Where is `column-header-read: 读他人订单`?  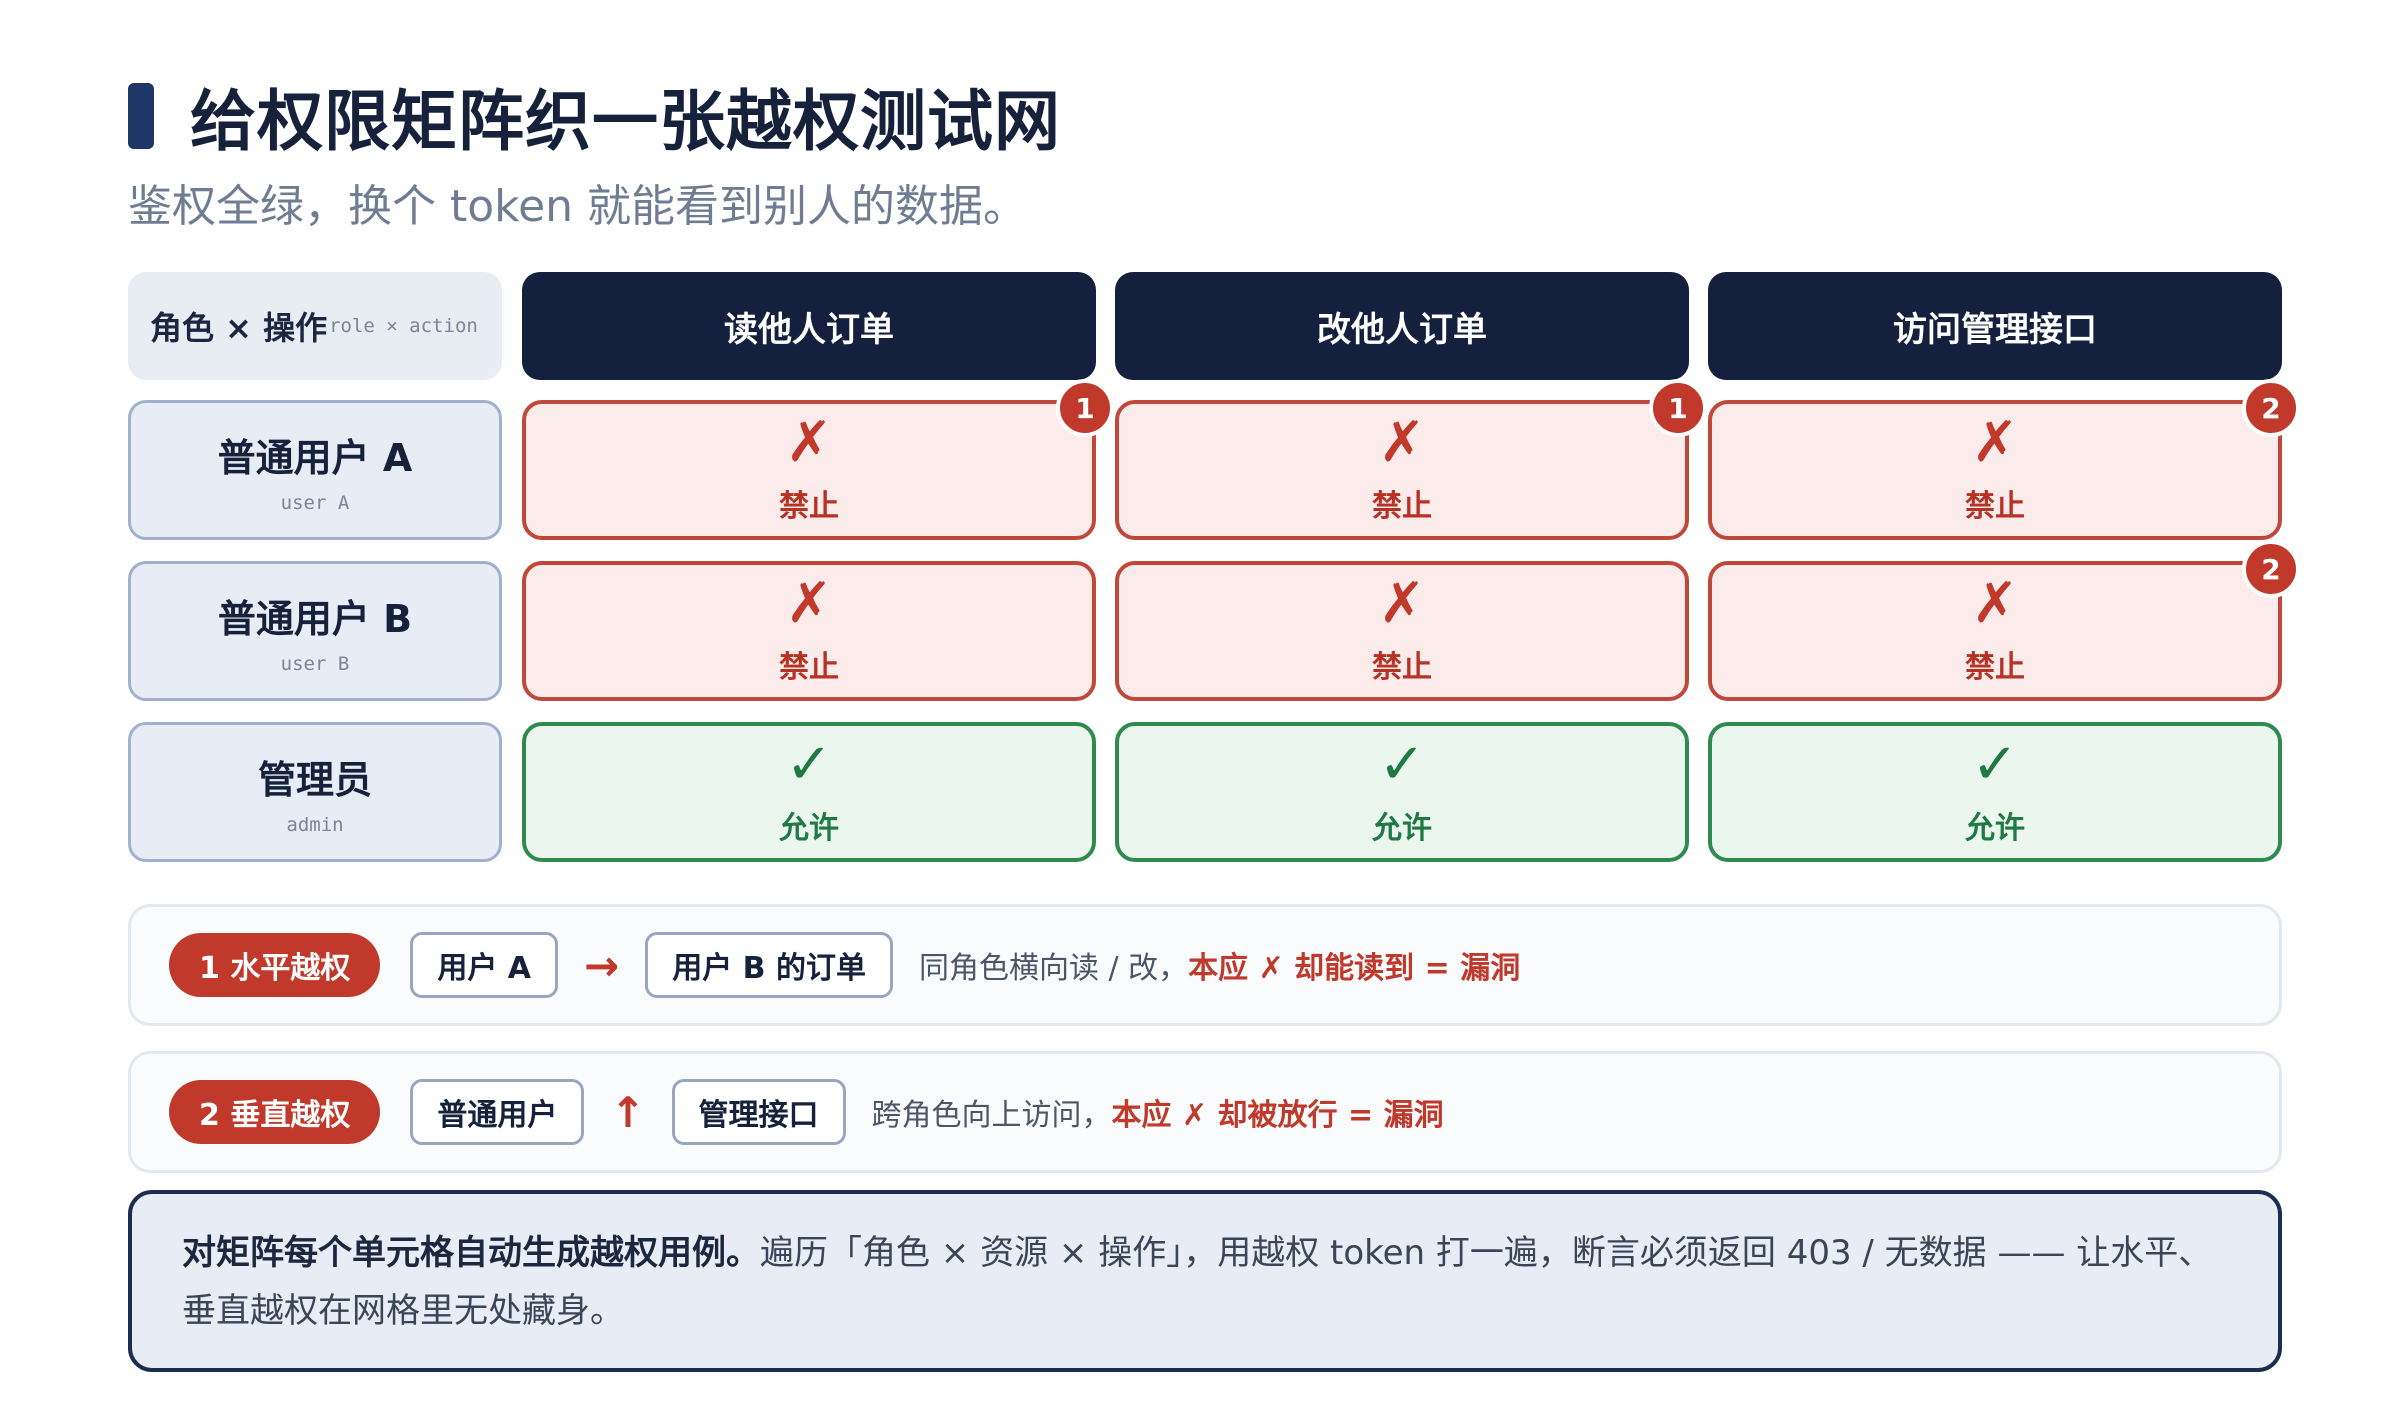 column-header-read: 读他人订单 is located at coordinates (809, 326).